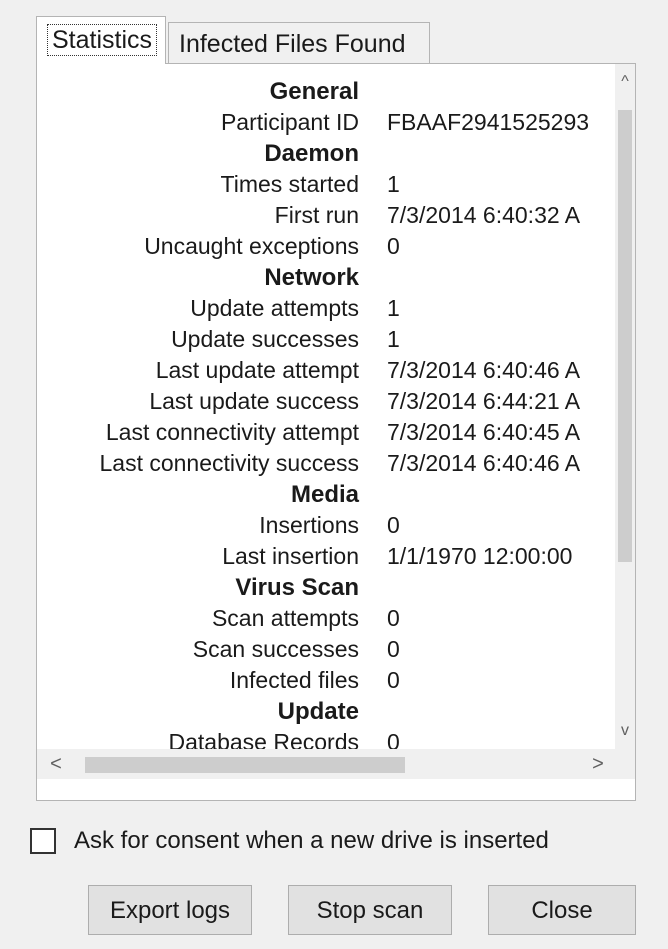 The image size is (668, 949). Describe the element at coordinates (274, 308) in the screenshot. I see `stat-name: Update attempts` at that location.